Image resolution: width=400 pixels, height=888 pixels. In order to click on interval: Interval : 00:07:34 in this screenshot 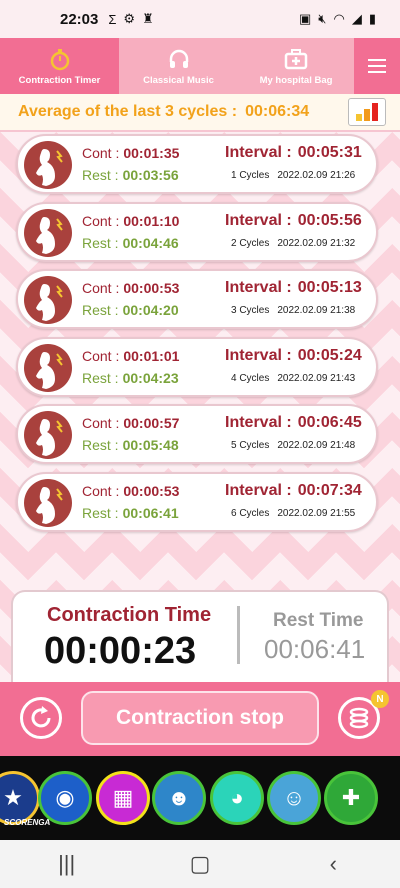, I will do `click(293, 491)`.